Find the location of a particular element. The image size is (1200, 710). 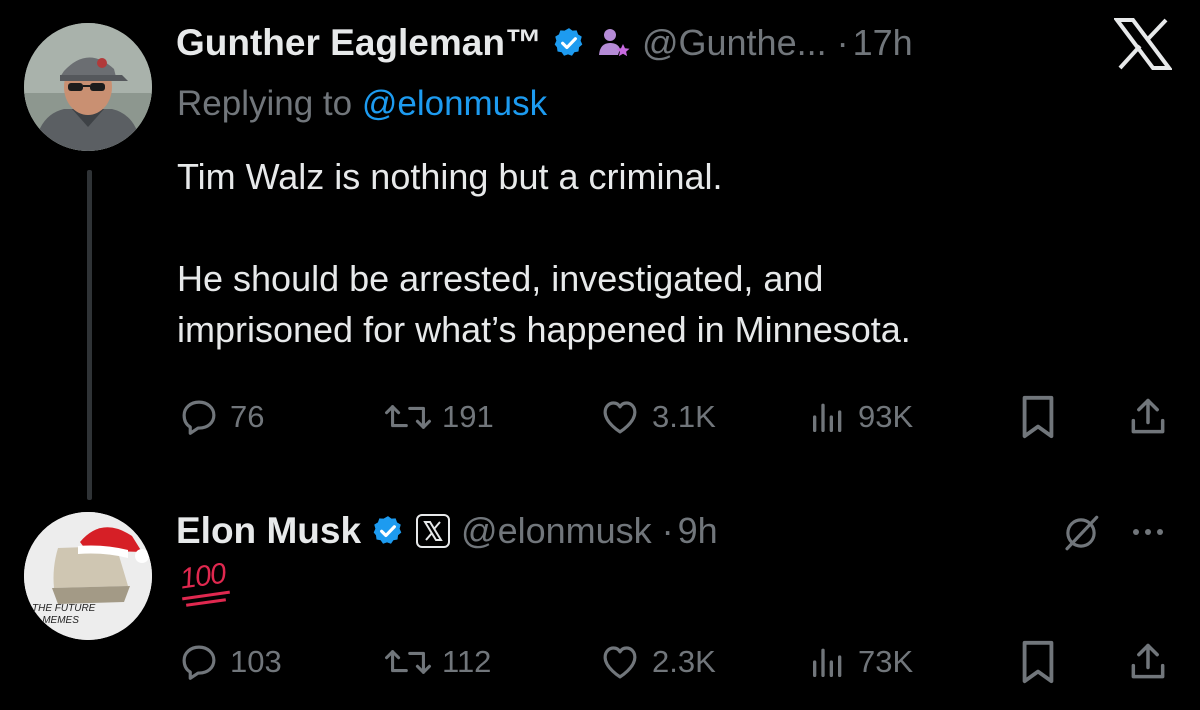

tweet1-header: Gunther Eagleman™ @Gunthe... · 17h is located at coordinates (544, 43).